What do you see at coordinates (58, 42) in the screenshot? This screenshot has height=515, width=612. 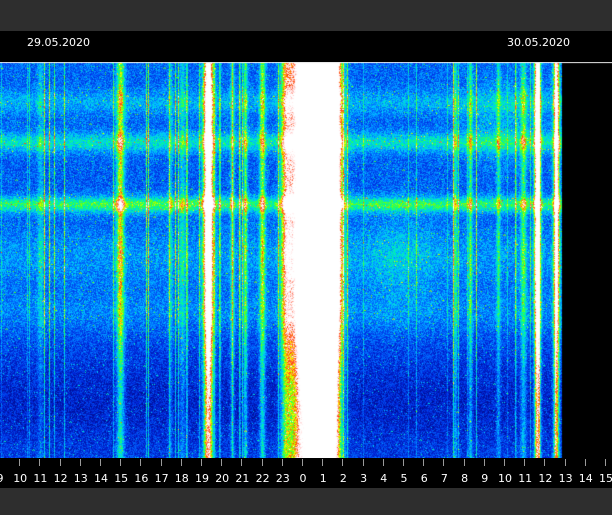 I see `date-label-start: 29.05.2020` at bounding box center [58, 42].